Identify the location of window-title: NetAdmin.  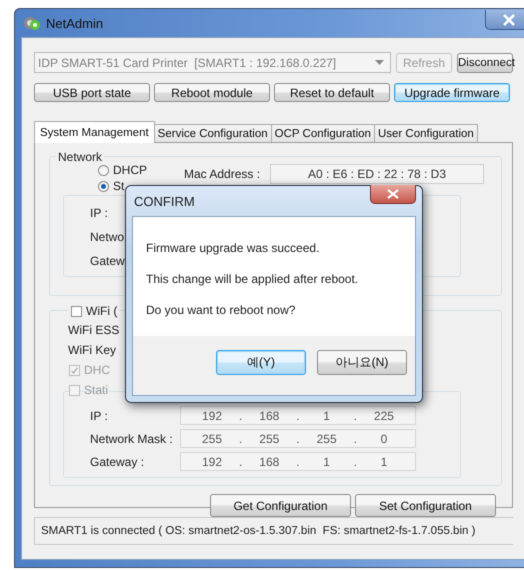
(75, 23).